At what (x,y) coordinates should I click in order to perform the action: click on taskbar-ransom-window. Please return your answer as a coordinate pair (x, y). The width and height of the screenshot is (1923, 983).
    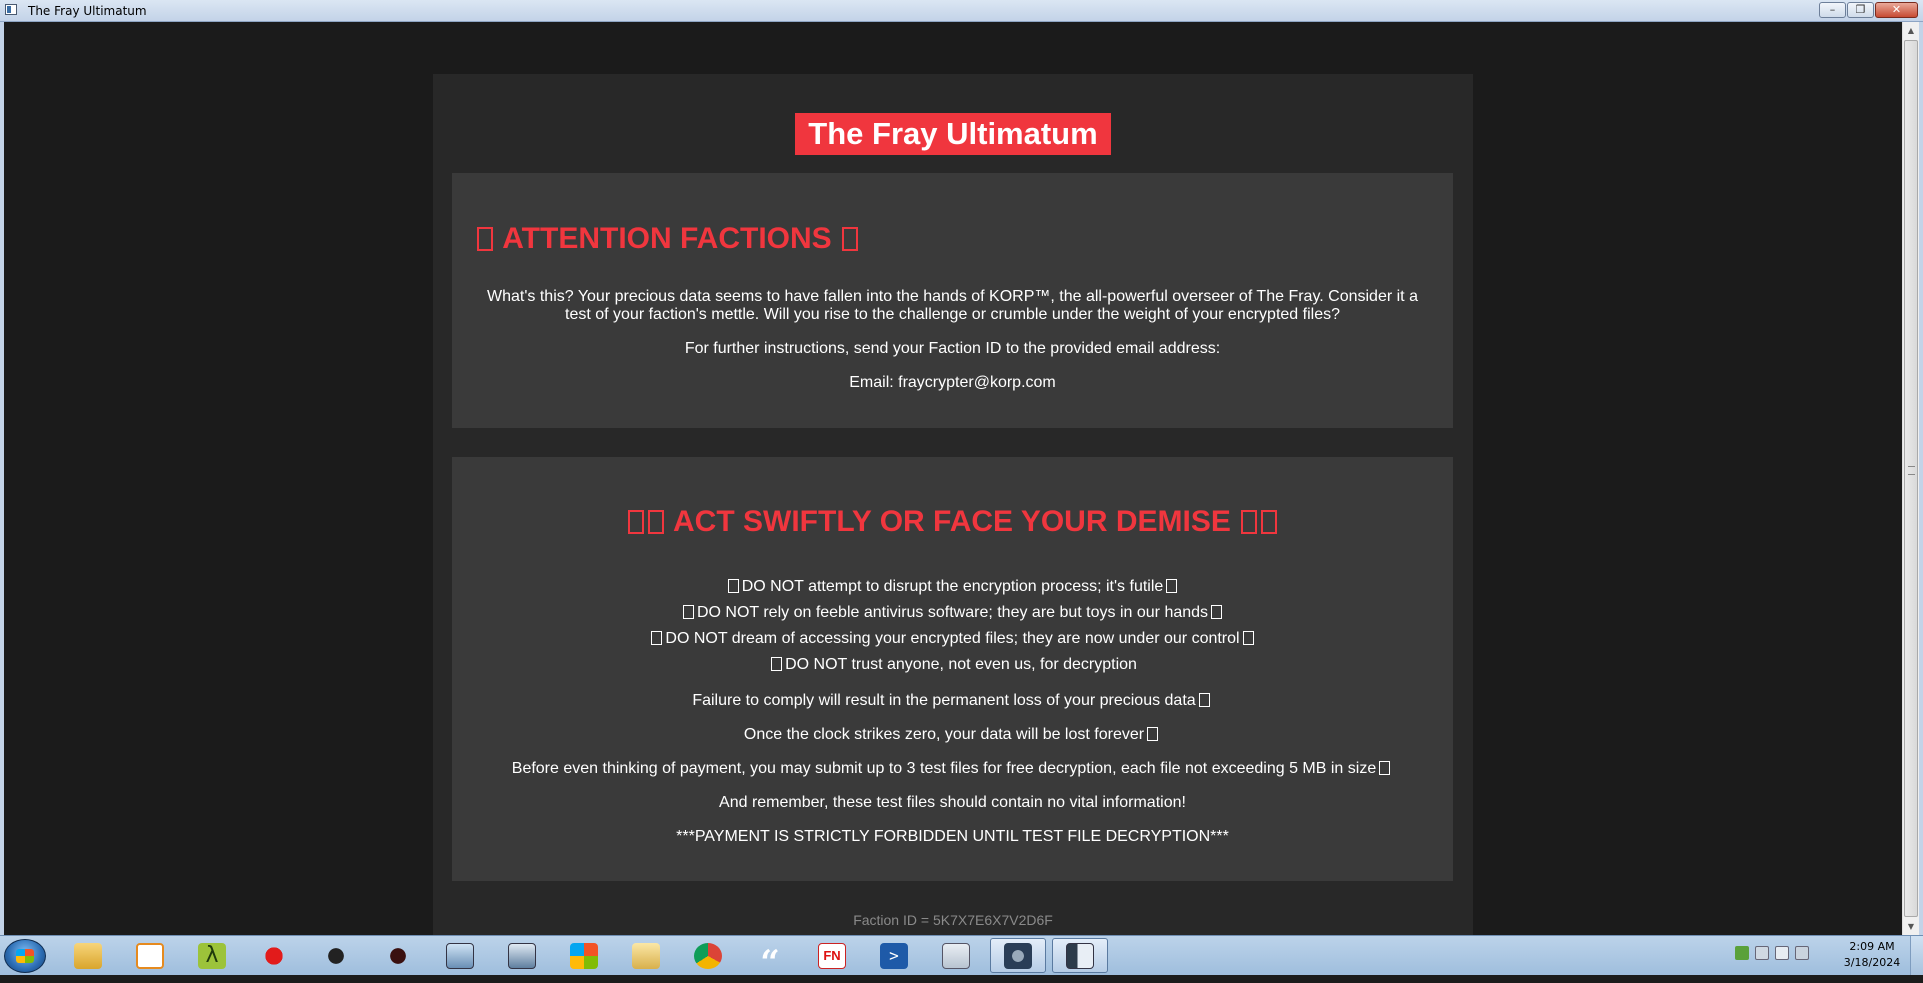
    Looking at the image, I should click on (1080, 955).